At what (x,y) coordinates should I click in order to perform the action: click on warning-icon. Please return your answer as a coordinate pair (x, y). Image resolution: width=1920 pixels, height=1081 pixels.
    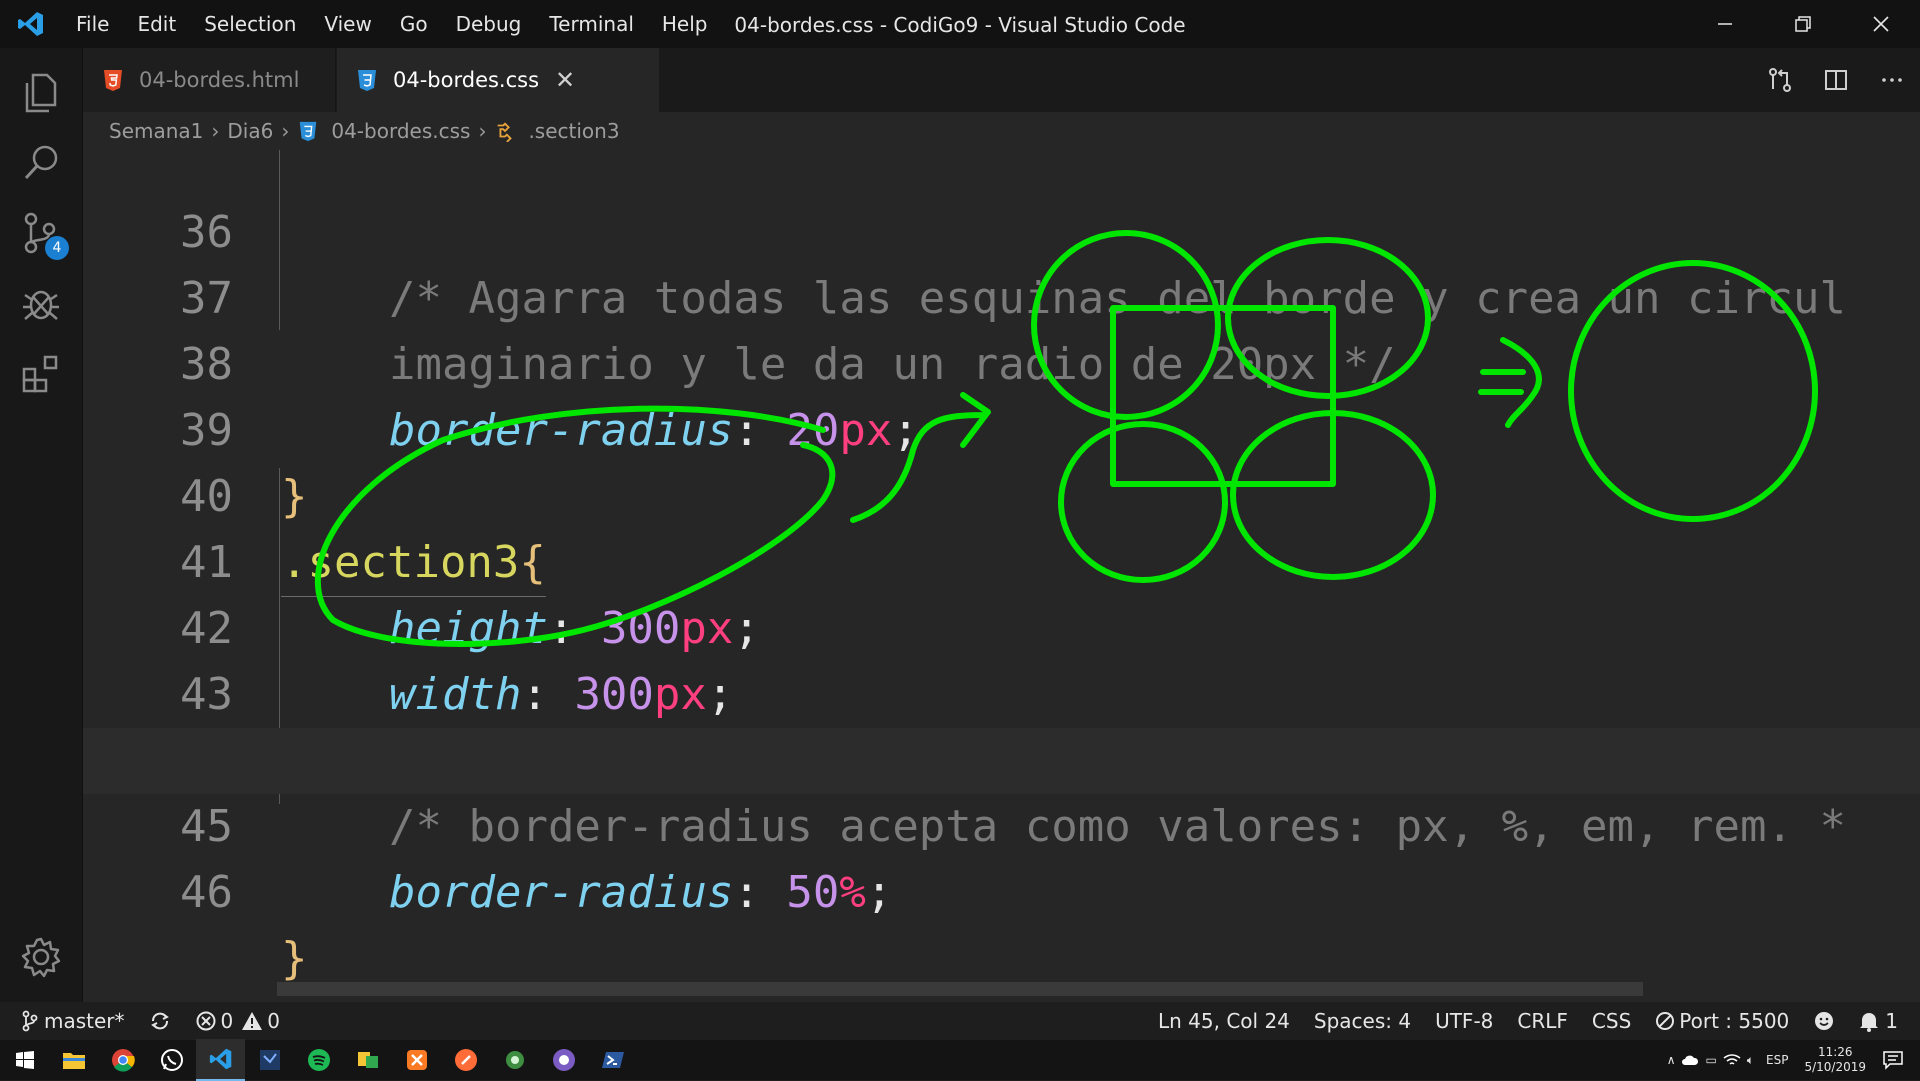
    Looking at the image, I should click on (252, 1021).